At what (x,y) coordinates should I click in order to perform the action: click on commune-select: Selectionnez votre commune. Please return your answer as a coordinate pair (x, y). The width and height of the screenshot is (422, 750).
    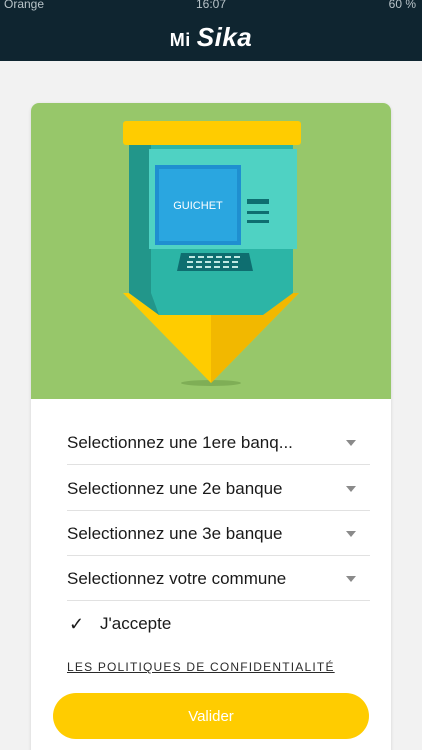
    Looking at the image, I should click on (218, 578).